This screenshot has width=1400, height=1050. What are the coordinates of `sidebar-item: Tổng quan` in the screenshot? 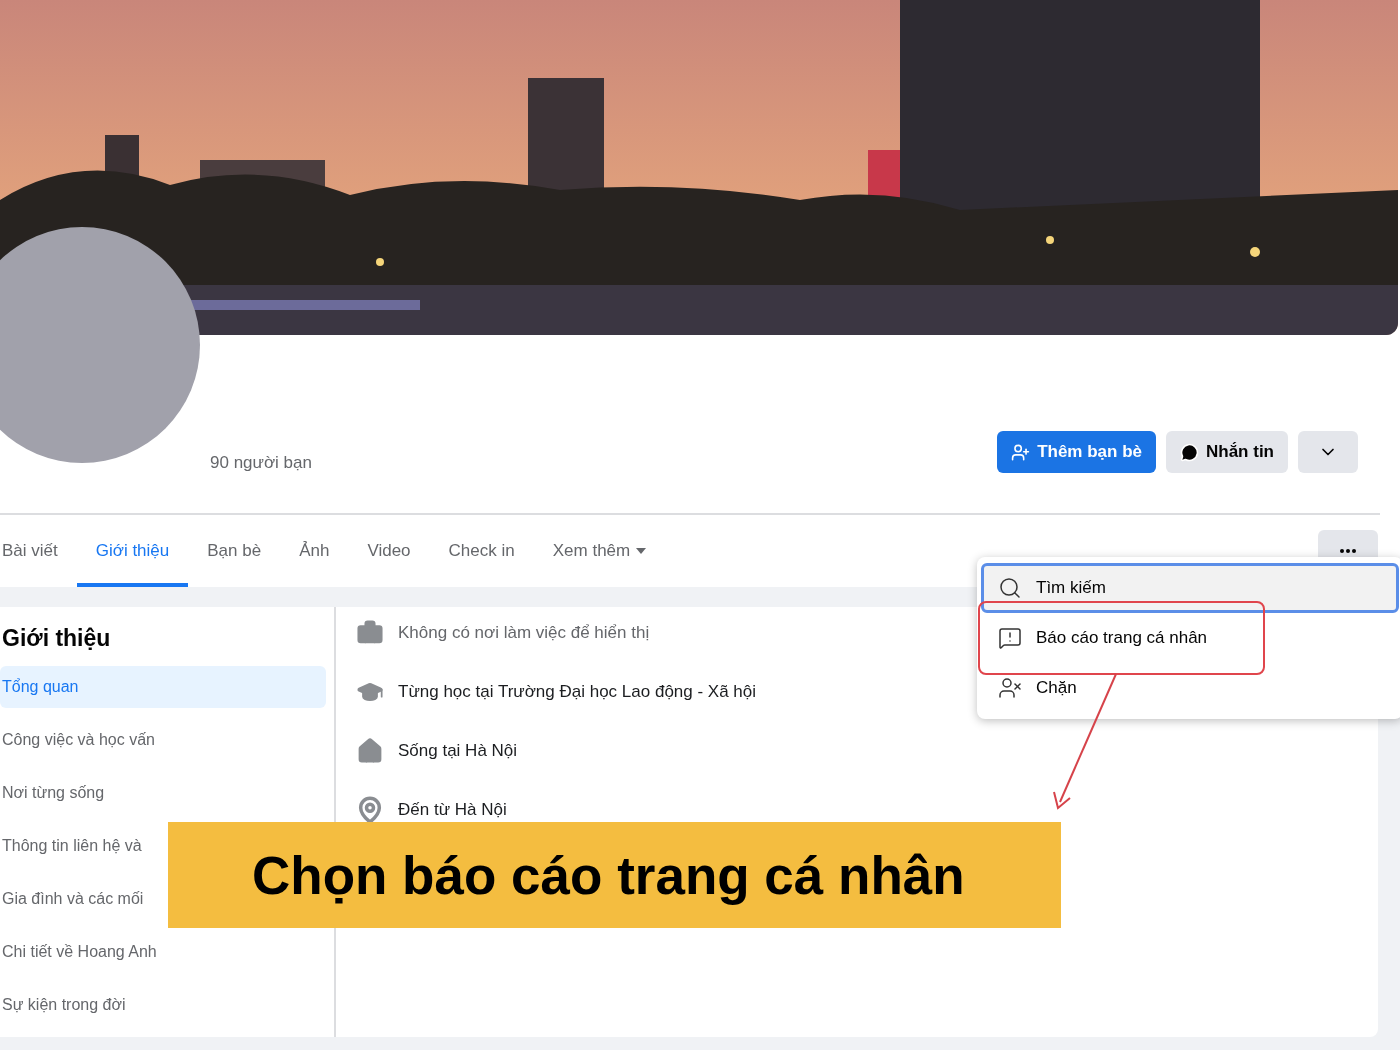 It's located at (163, 687).